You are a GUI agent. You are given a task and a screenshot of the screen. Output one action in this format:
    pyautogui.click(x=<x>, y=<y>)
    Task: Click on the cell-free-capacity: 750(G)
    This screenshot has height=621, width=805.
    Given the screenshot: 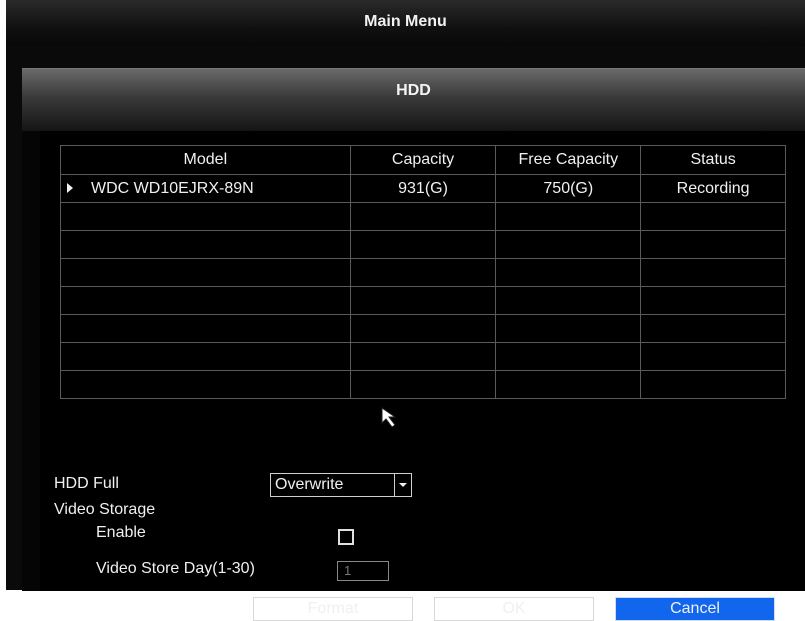 What is the action you would take?
    pyautogui.click(x=568, y=188)
    